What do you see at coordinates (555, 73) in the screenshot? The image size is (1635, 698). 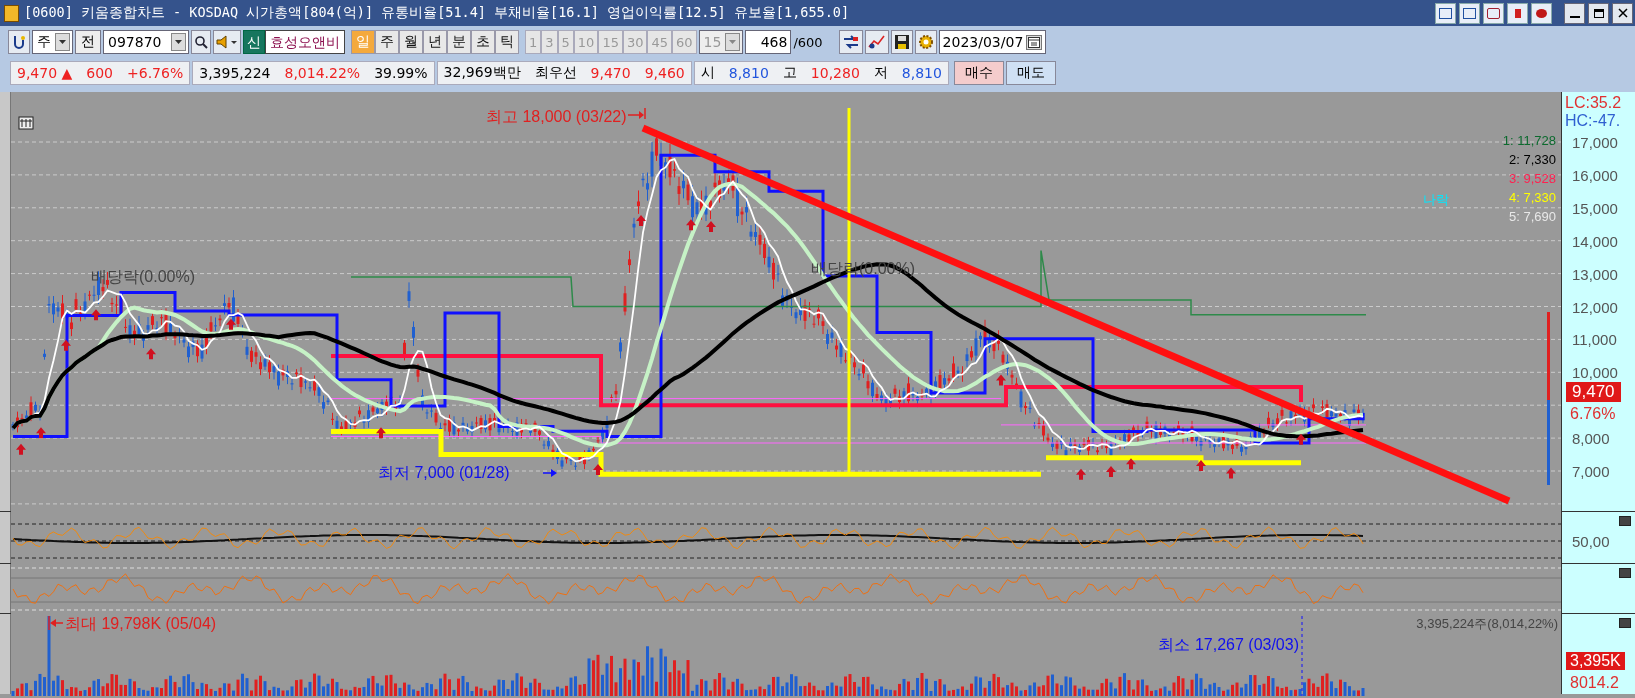 I see `quote-value: 최우선` at bounding box center [555, 73].